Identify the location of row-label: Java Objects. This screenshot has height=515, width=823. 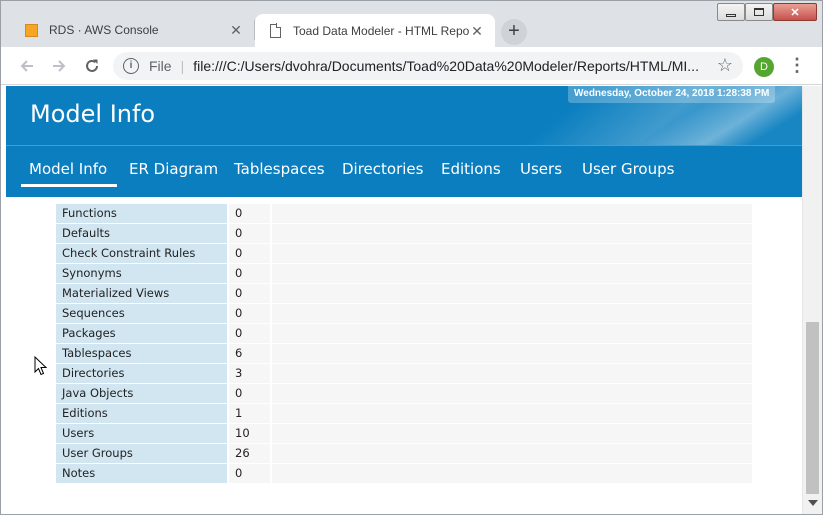
(141, 393).